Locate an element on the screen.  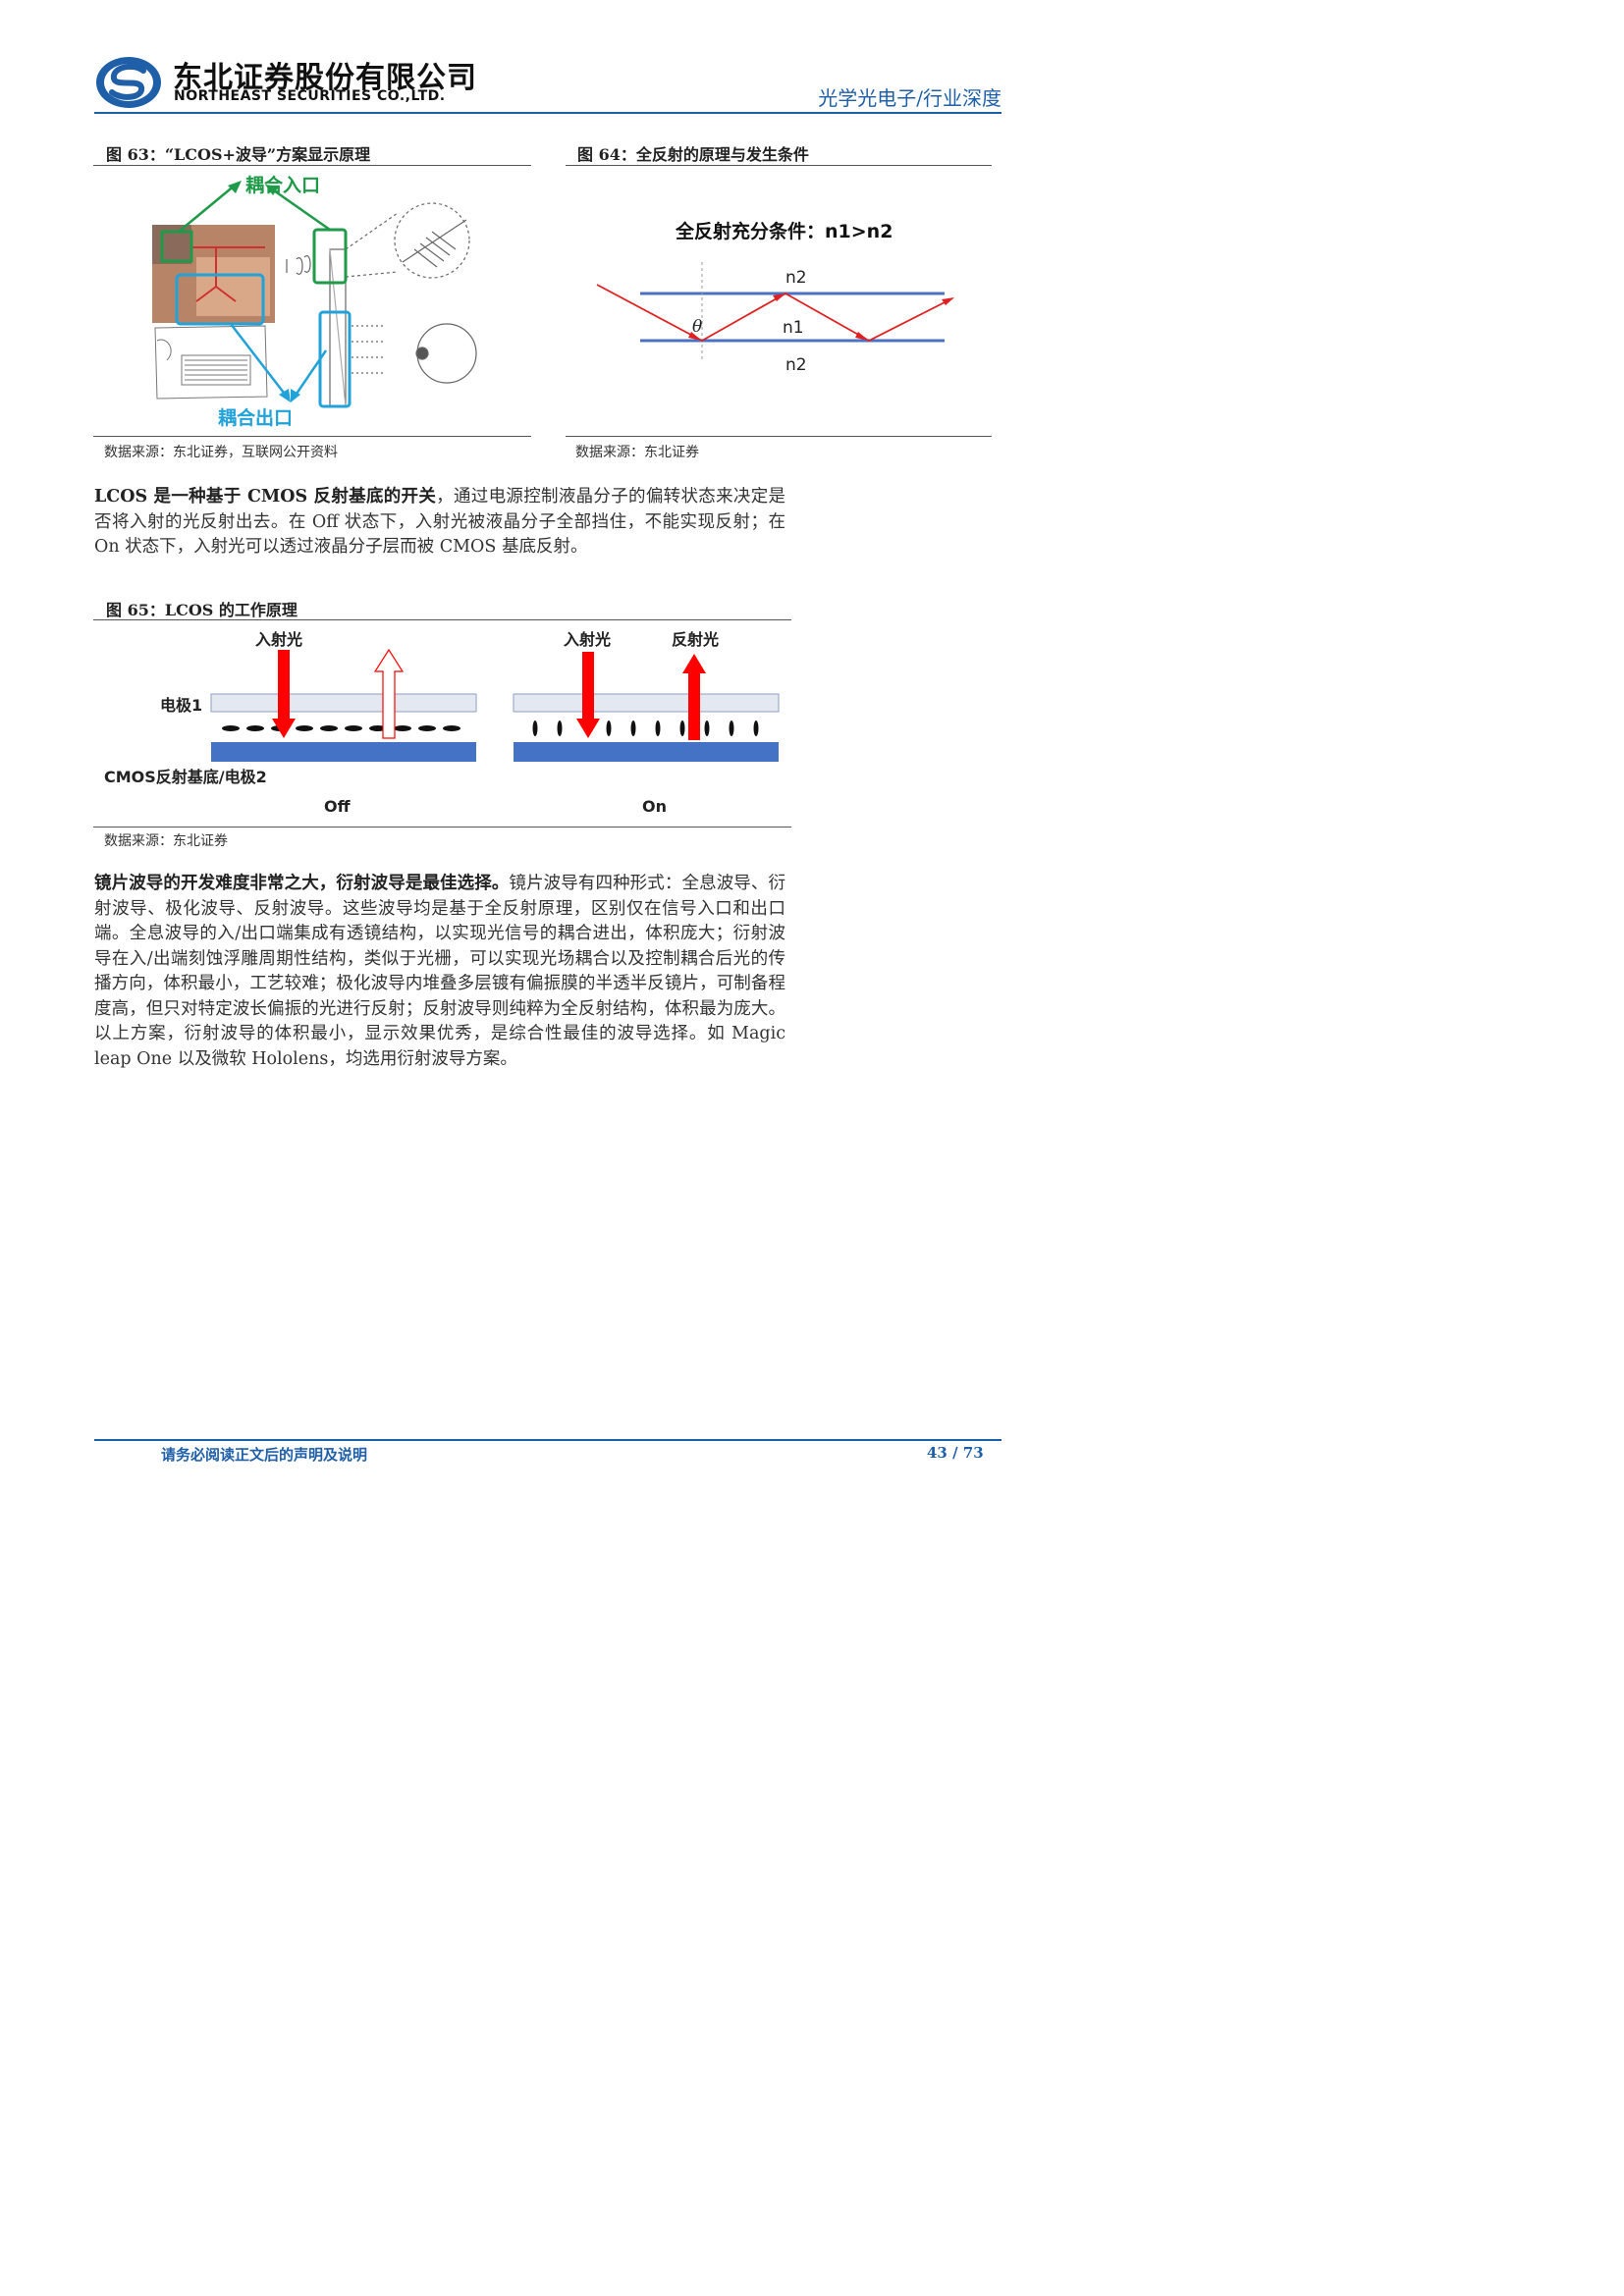
off-liquid-crystals is located at coordinates (341, 728).